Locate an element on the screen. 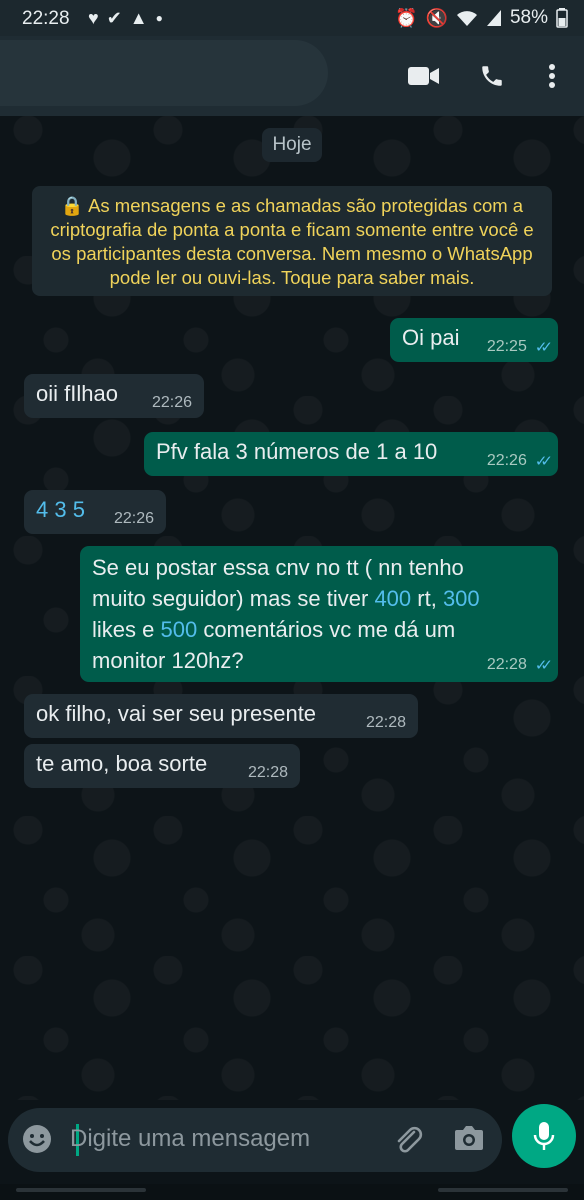 This screenshot has width=584, height=1200. chat-header is located at coordinates (292, 76).